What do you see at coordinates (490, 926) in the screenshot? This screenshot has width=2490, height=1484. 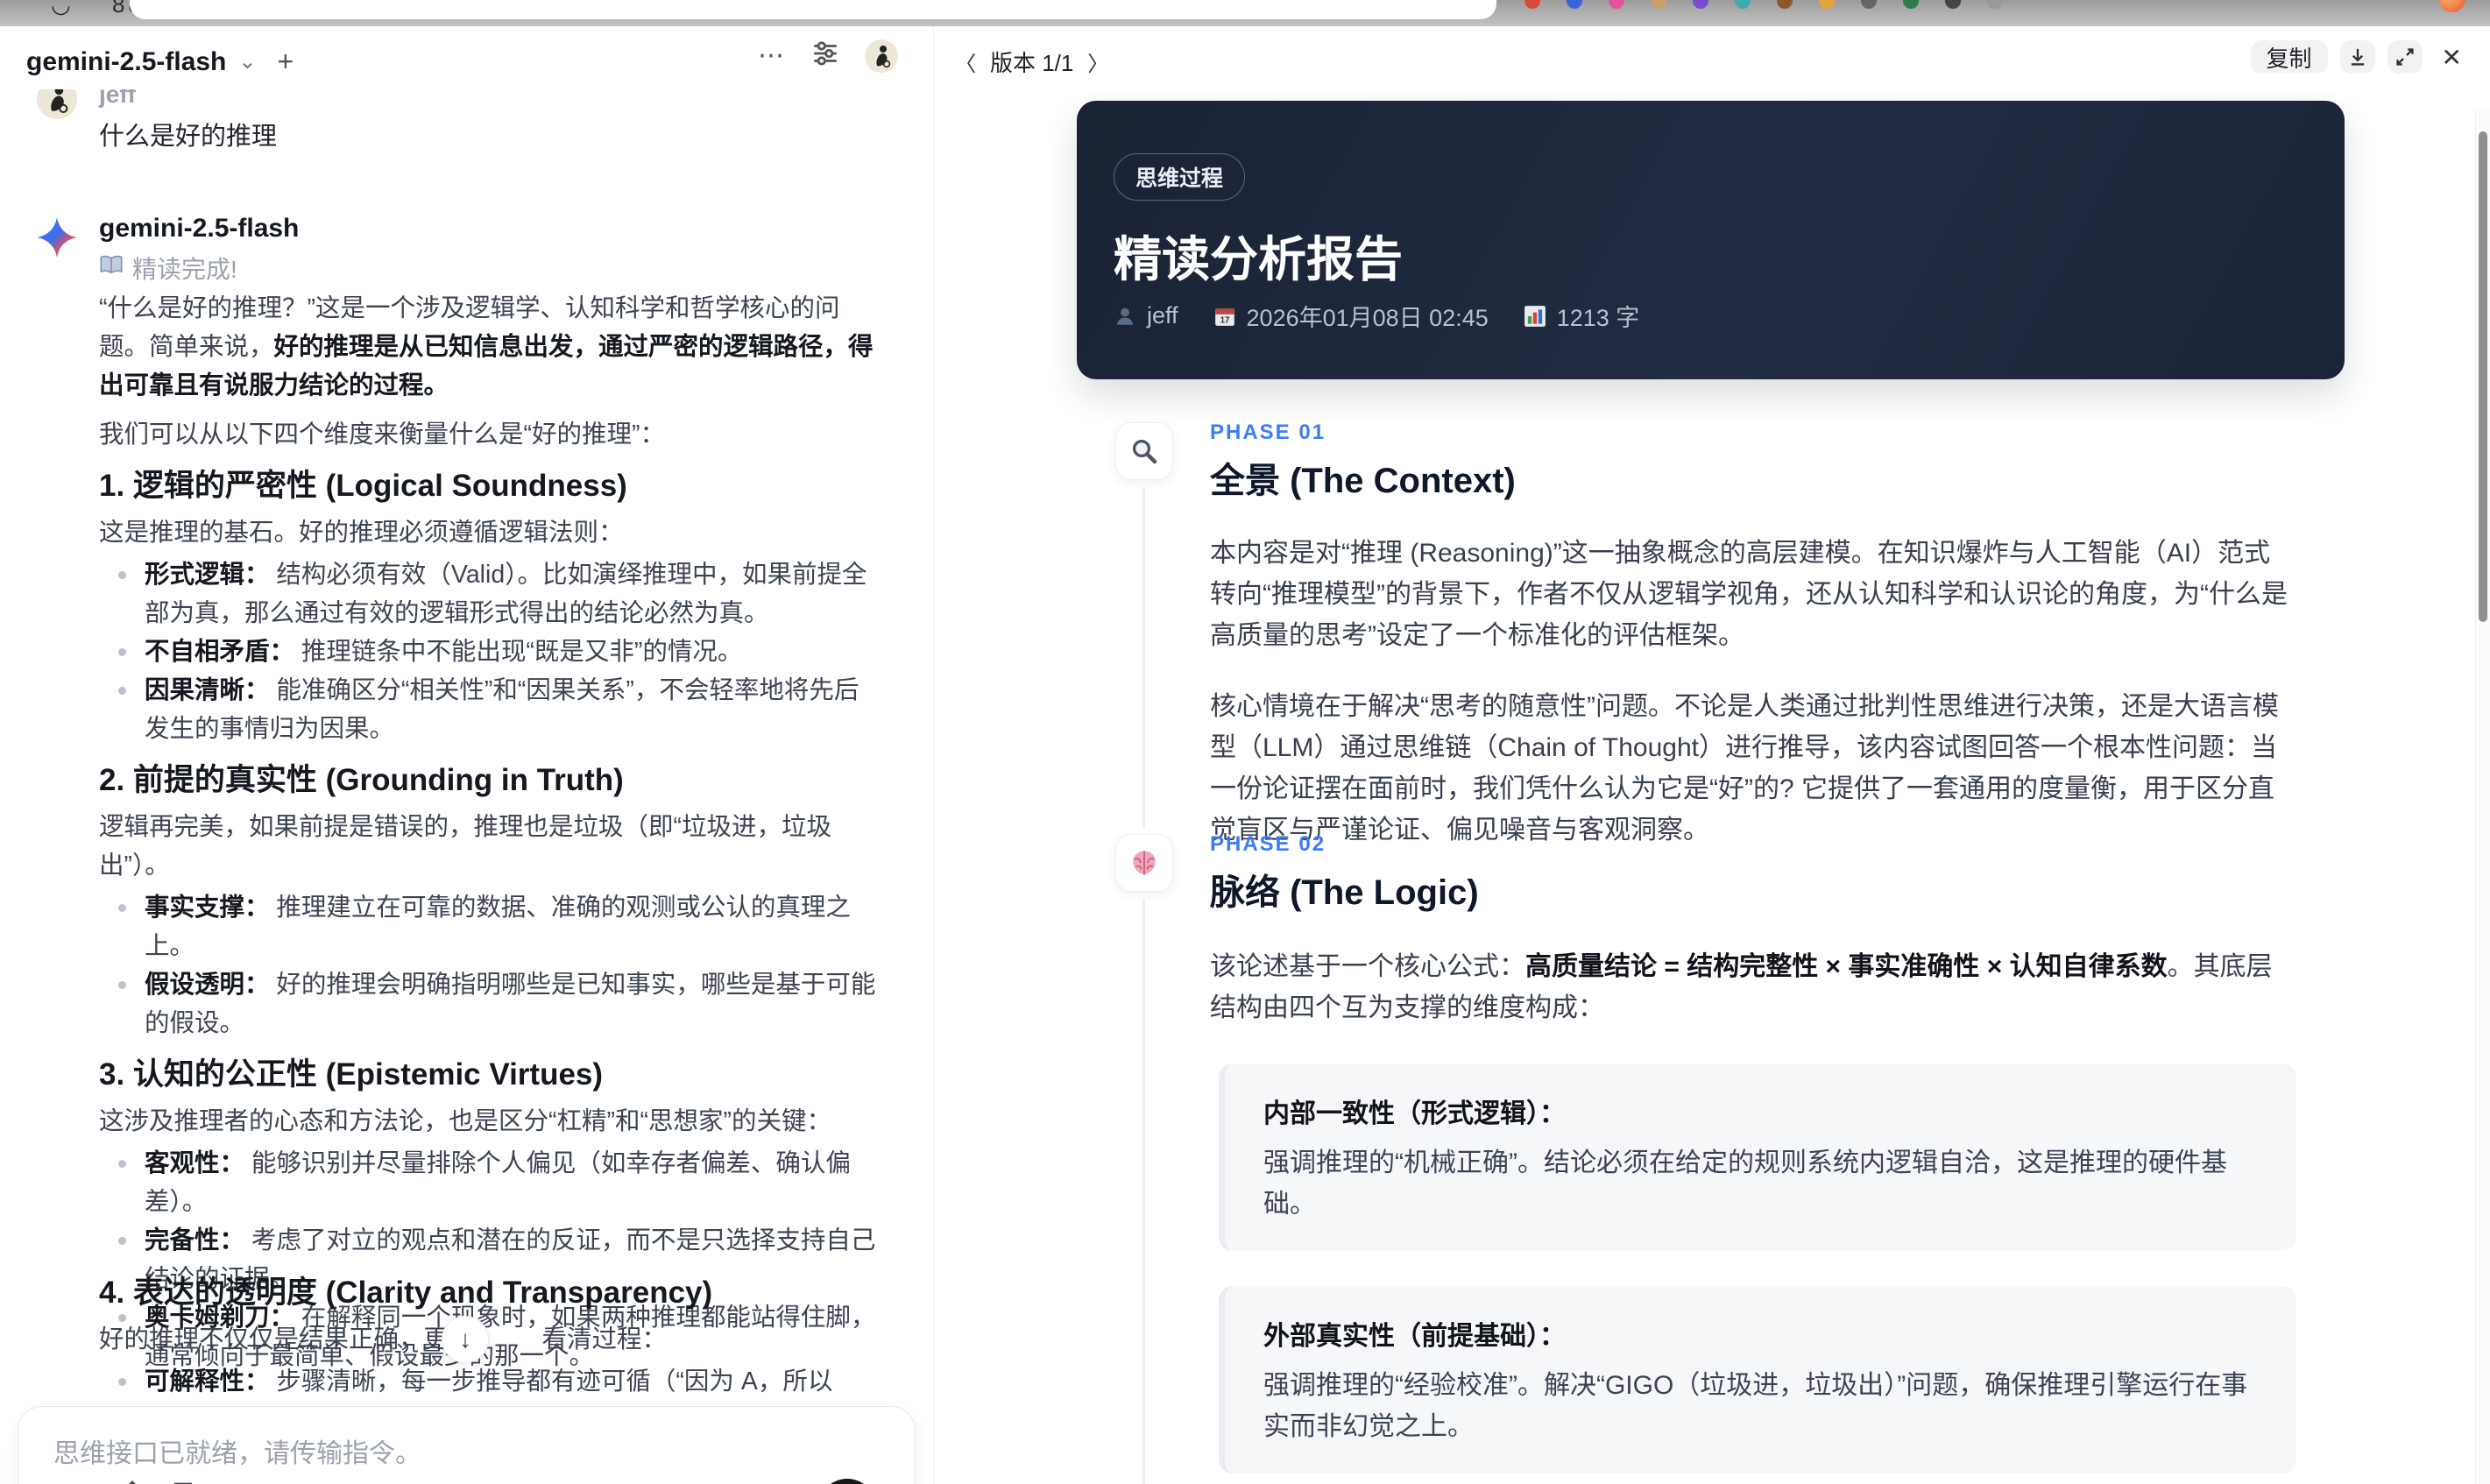 I see `list-item: 事实支撑： 推理建立在可靠的数据、准确的观测或公认的真理之上。` at bounding box center [490, 926].